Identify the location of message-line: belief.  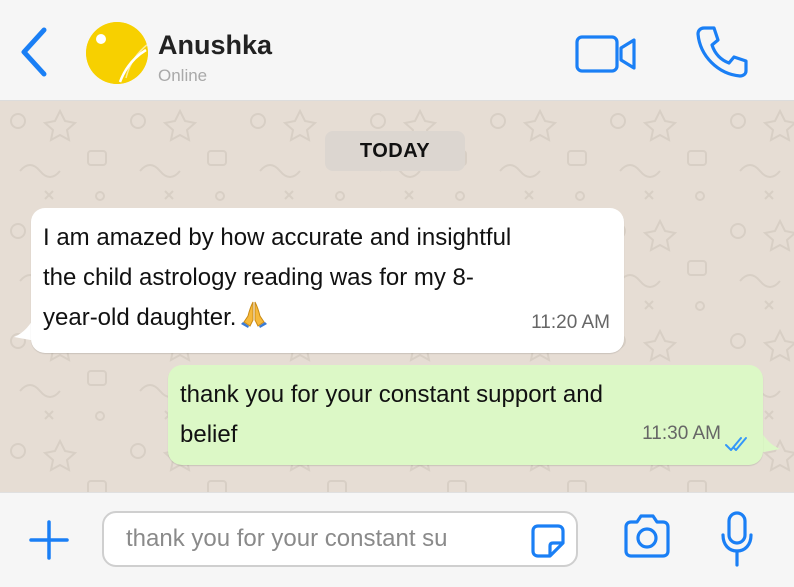
(209, 434).